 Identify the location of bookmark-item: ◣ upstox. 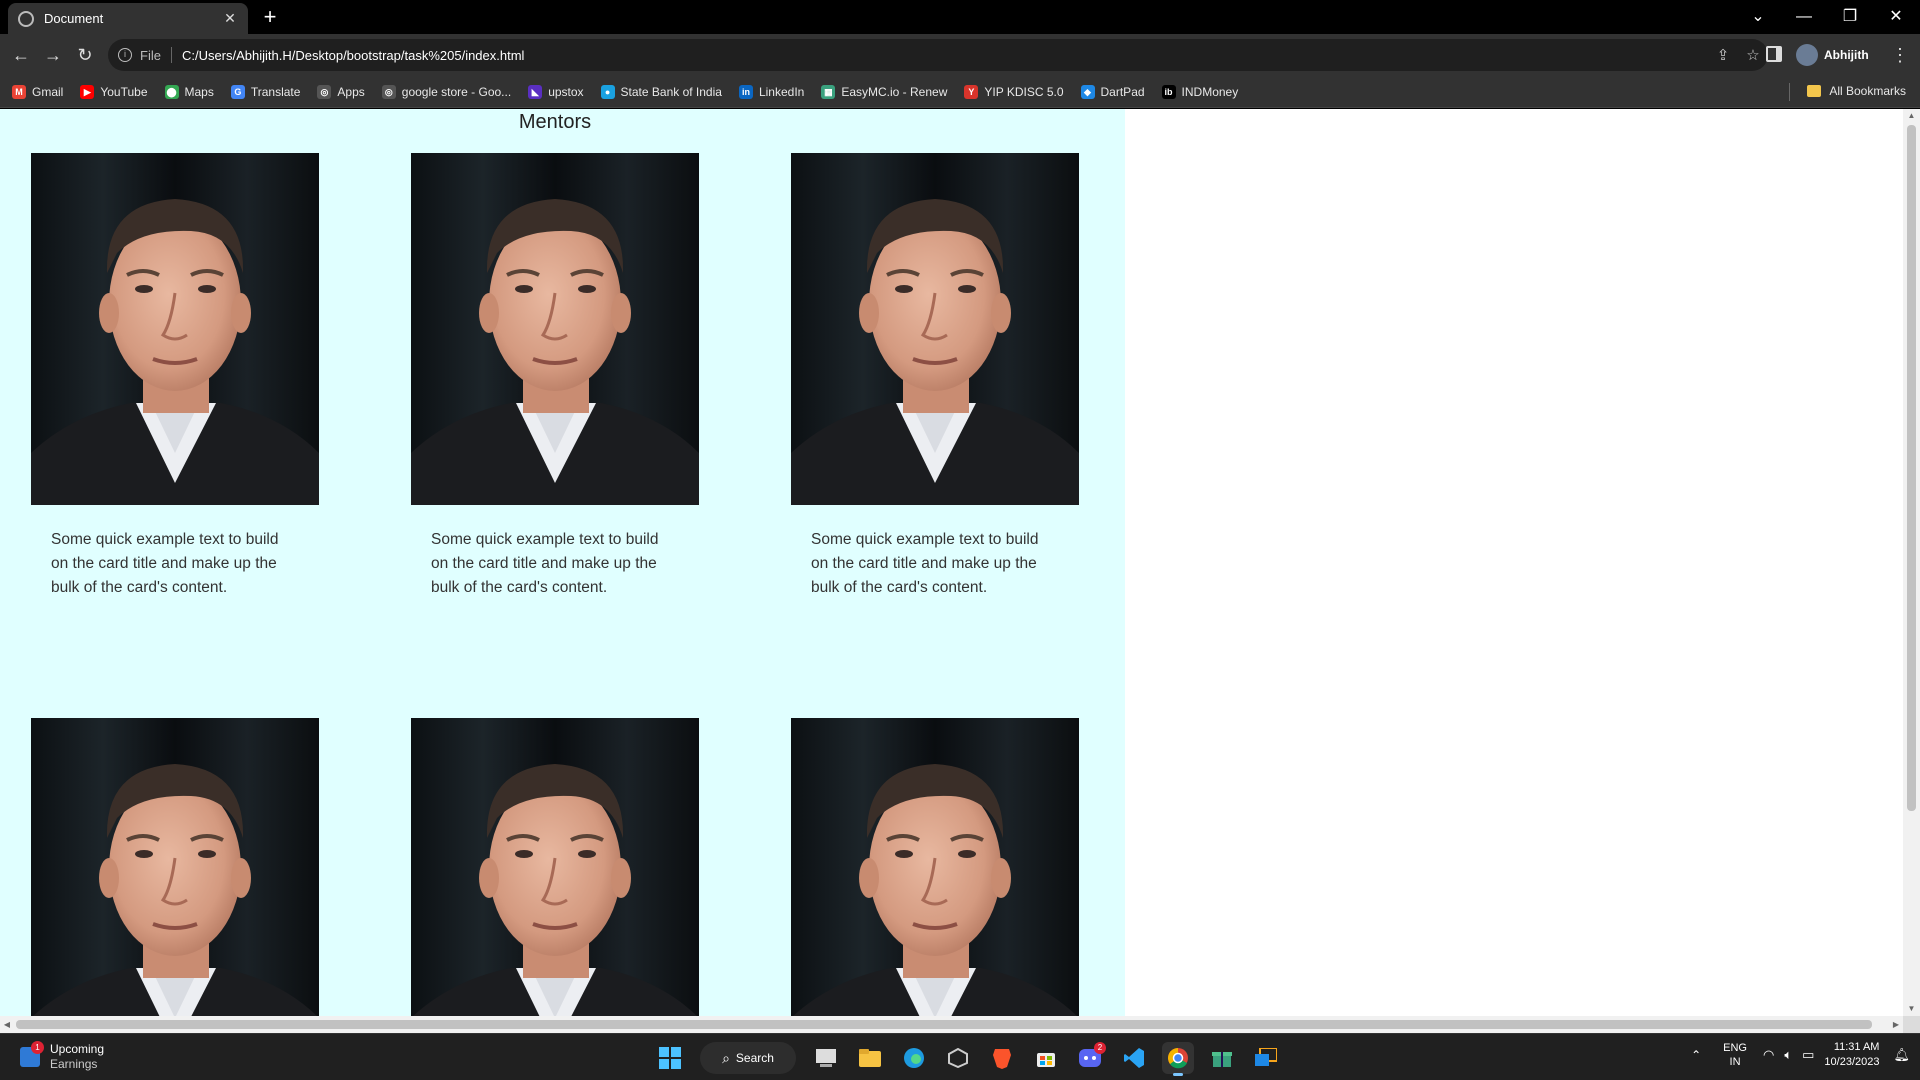
(556, 91).